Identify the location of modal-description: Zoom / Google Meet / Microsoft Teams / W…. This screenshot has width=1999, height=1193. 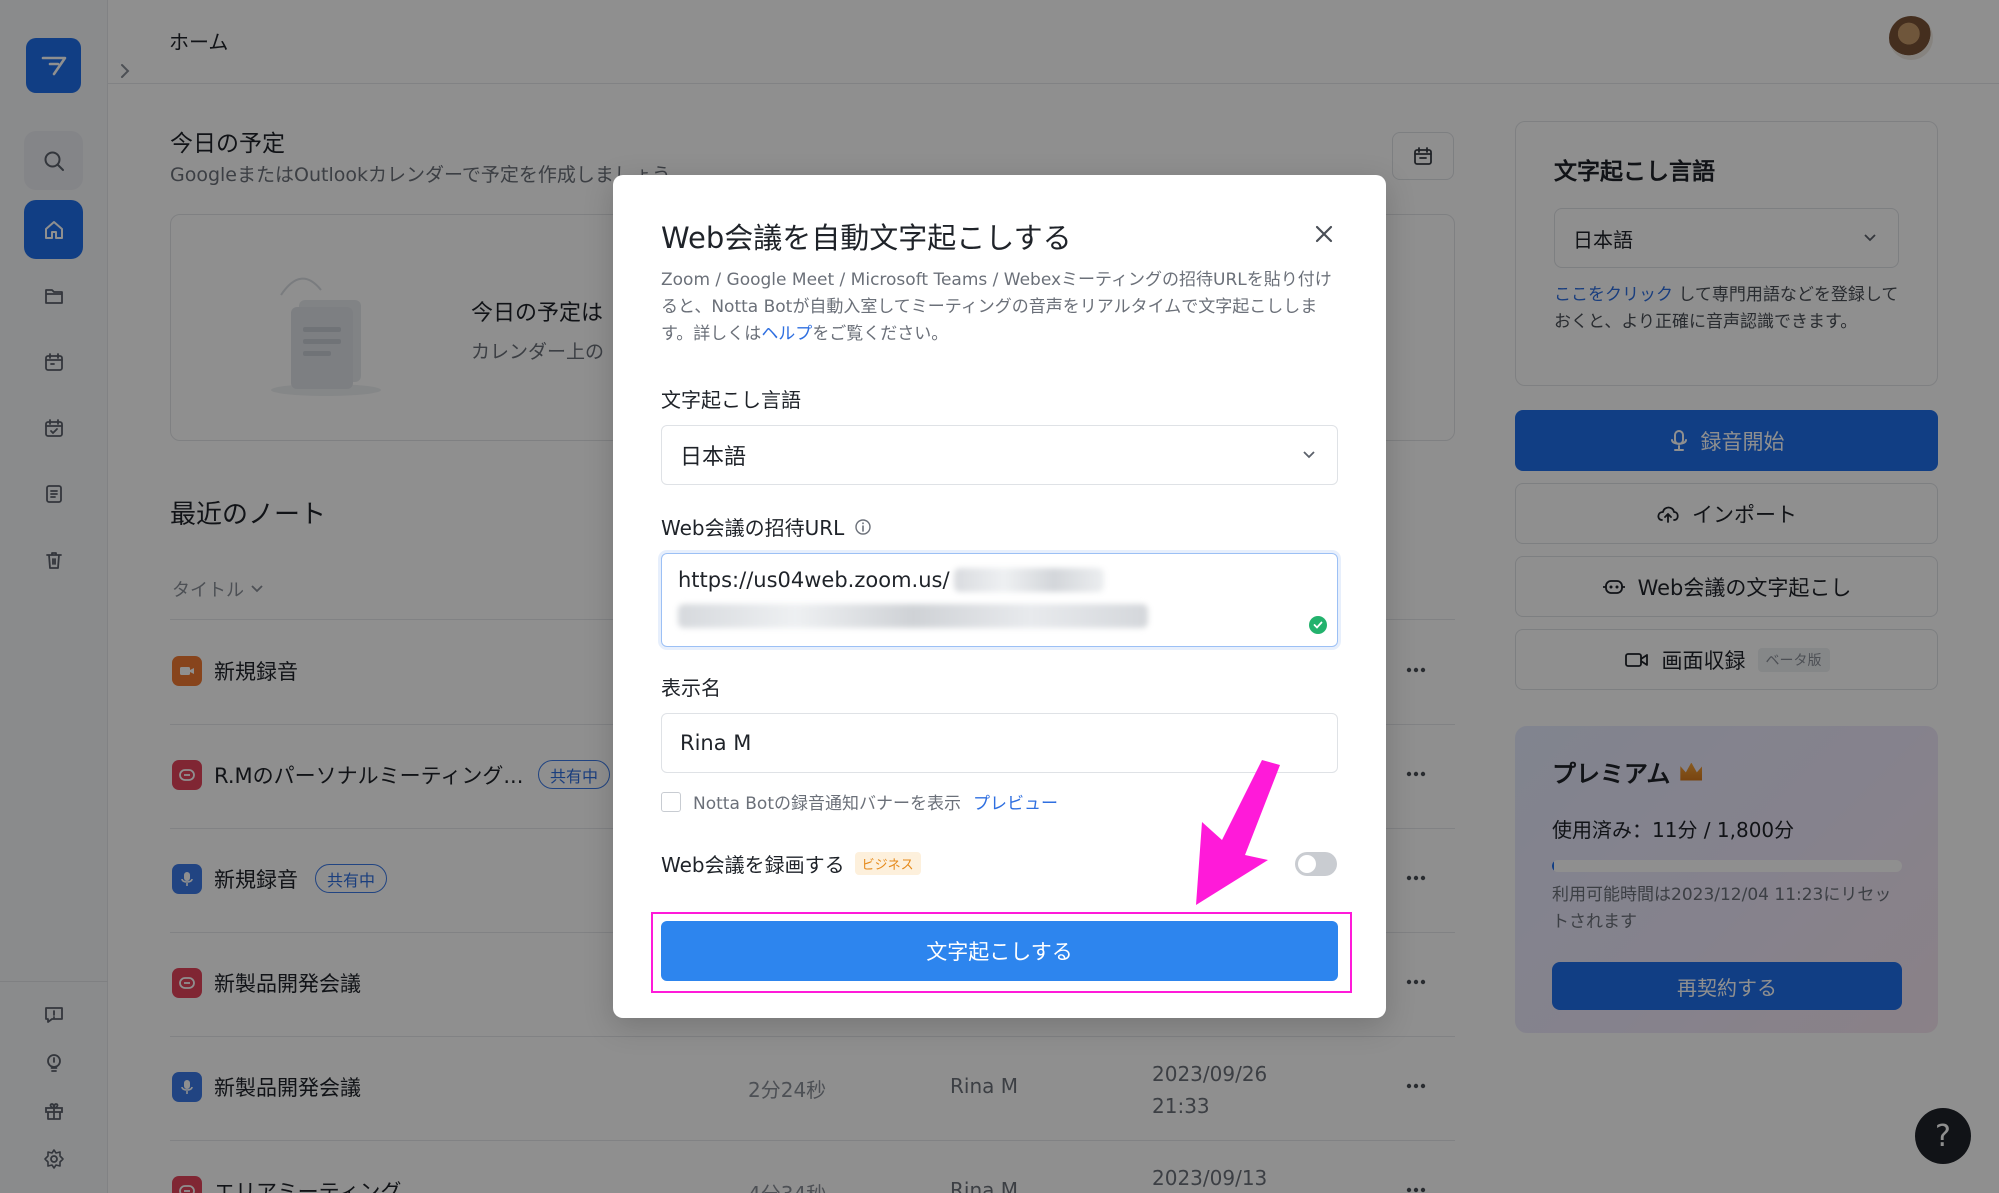
(1001, 307).